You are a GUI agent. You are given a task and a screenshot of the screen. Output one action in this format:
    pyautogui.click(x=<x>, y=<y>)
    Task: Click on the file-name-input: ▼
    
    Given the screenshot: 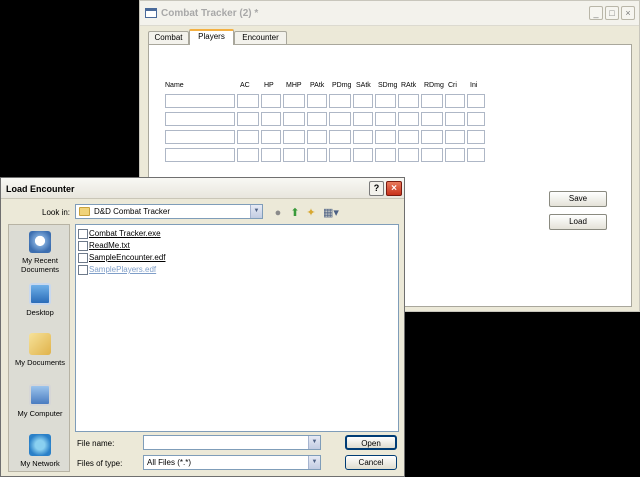 What is the action you would take?
    pyautogui.click(x=232, y=442)
    